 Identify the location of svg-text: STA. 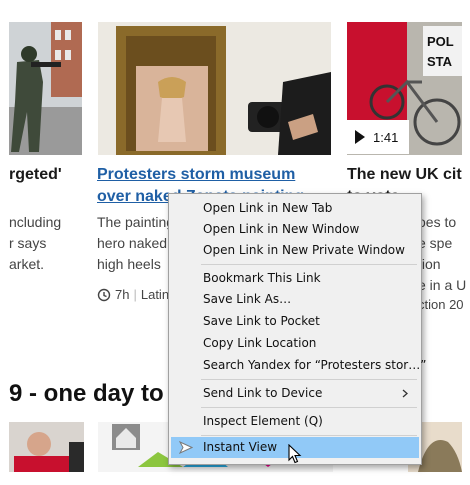
(440, 61).